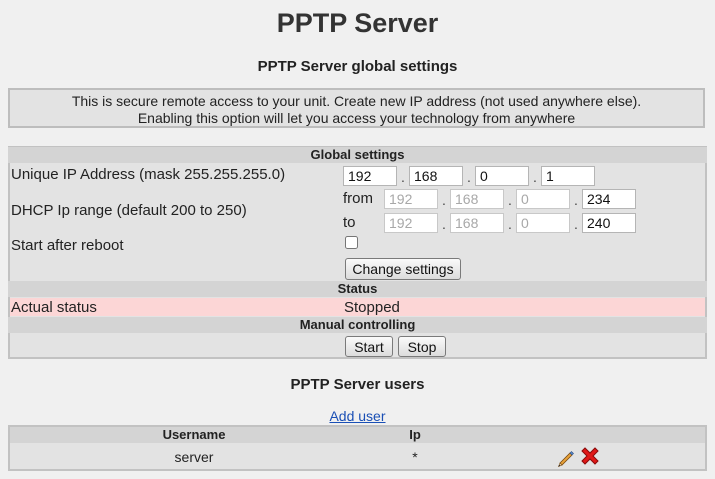  What do you see at coordinates (349, 222) in the screenshot?
I see `dhcp-to-label: to` at bounding box center [349, 222].